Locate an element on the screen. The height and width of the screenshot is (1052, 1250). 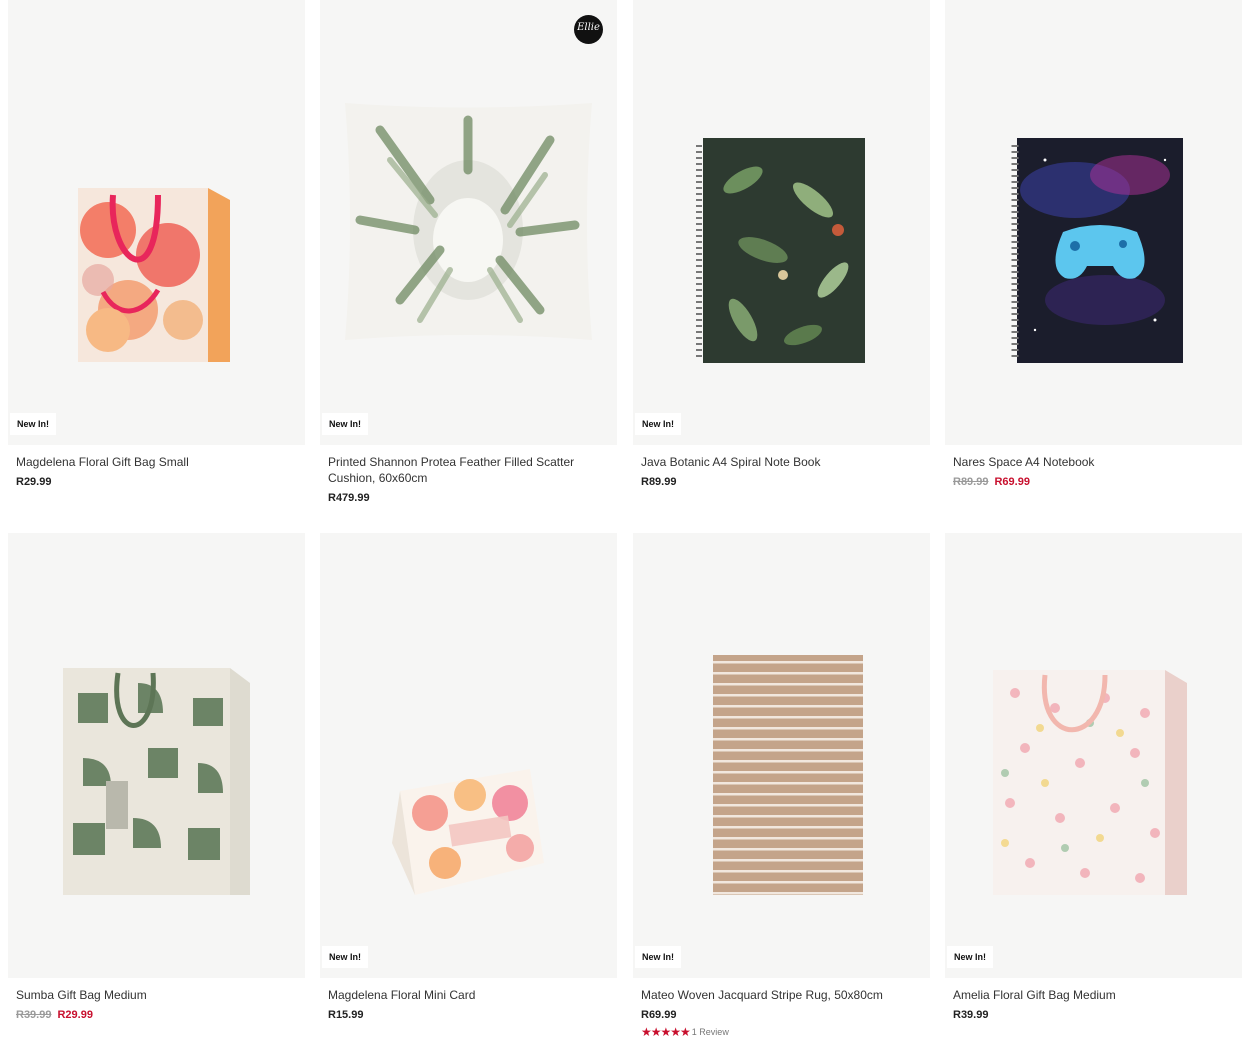
product-price: R69.99 is located at coordinates (781, 1015).